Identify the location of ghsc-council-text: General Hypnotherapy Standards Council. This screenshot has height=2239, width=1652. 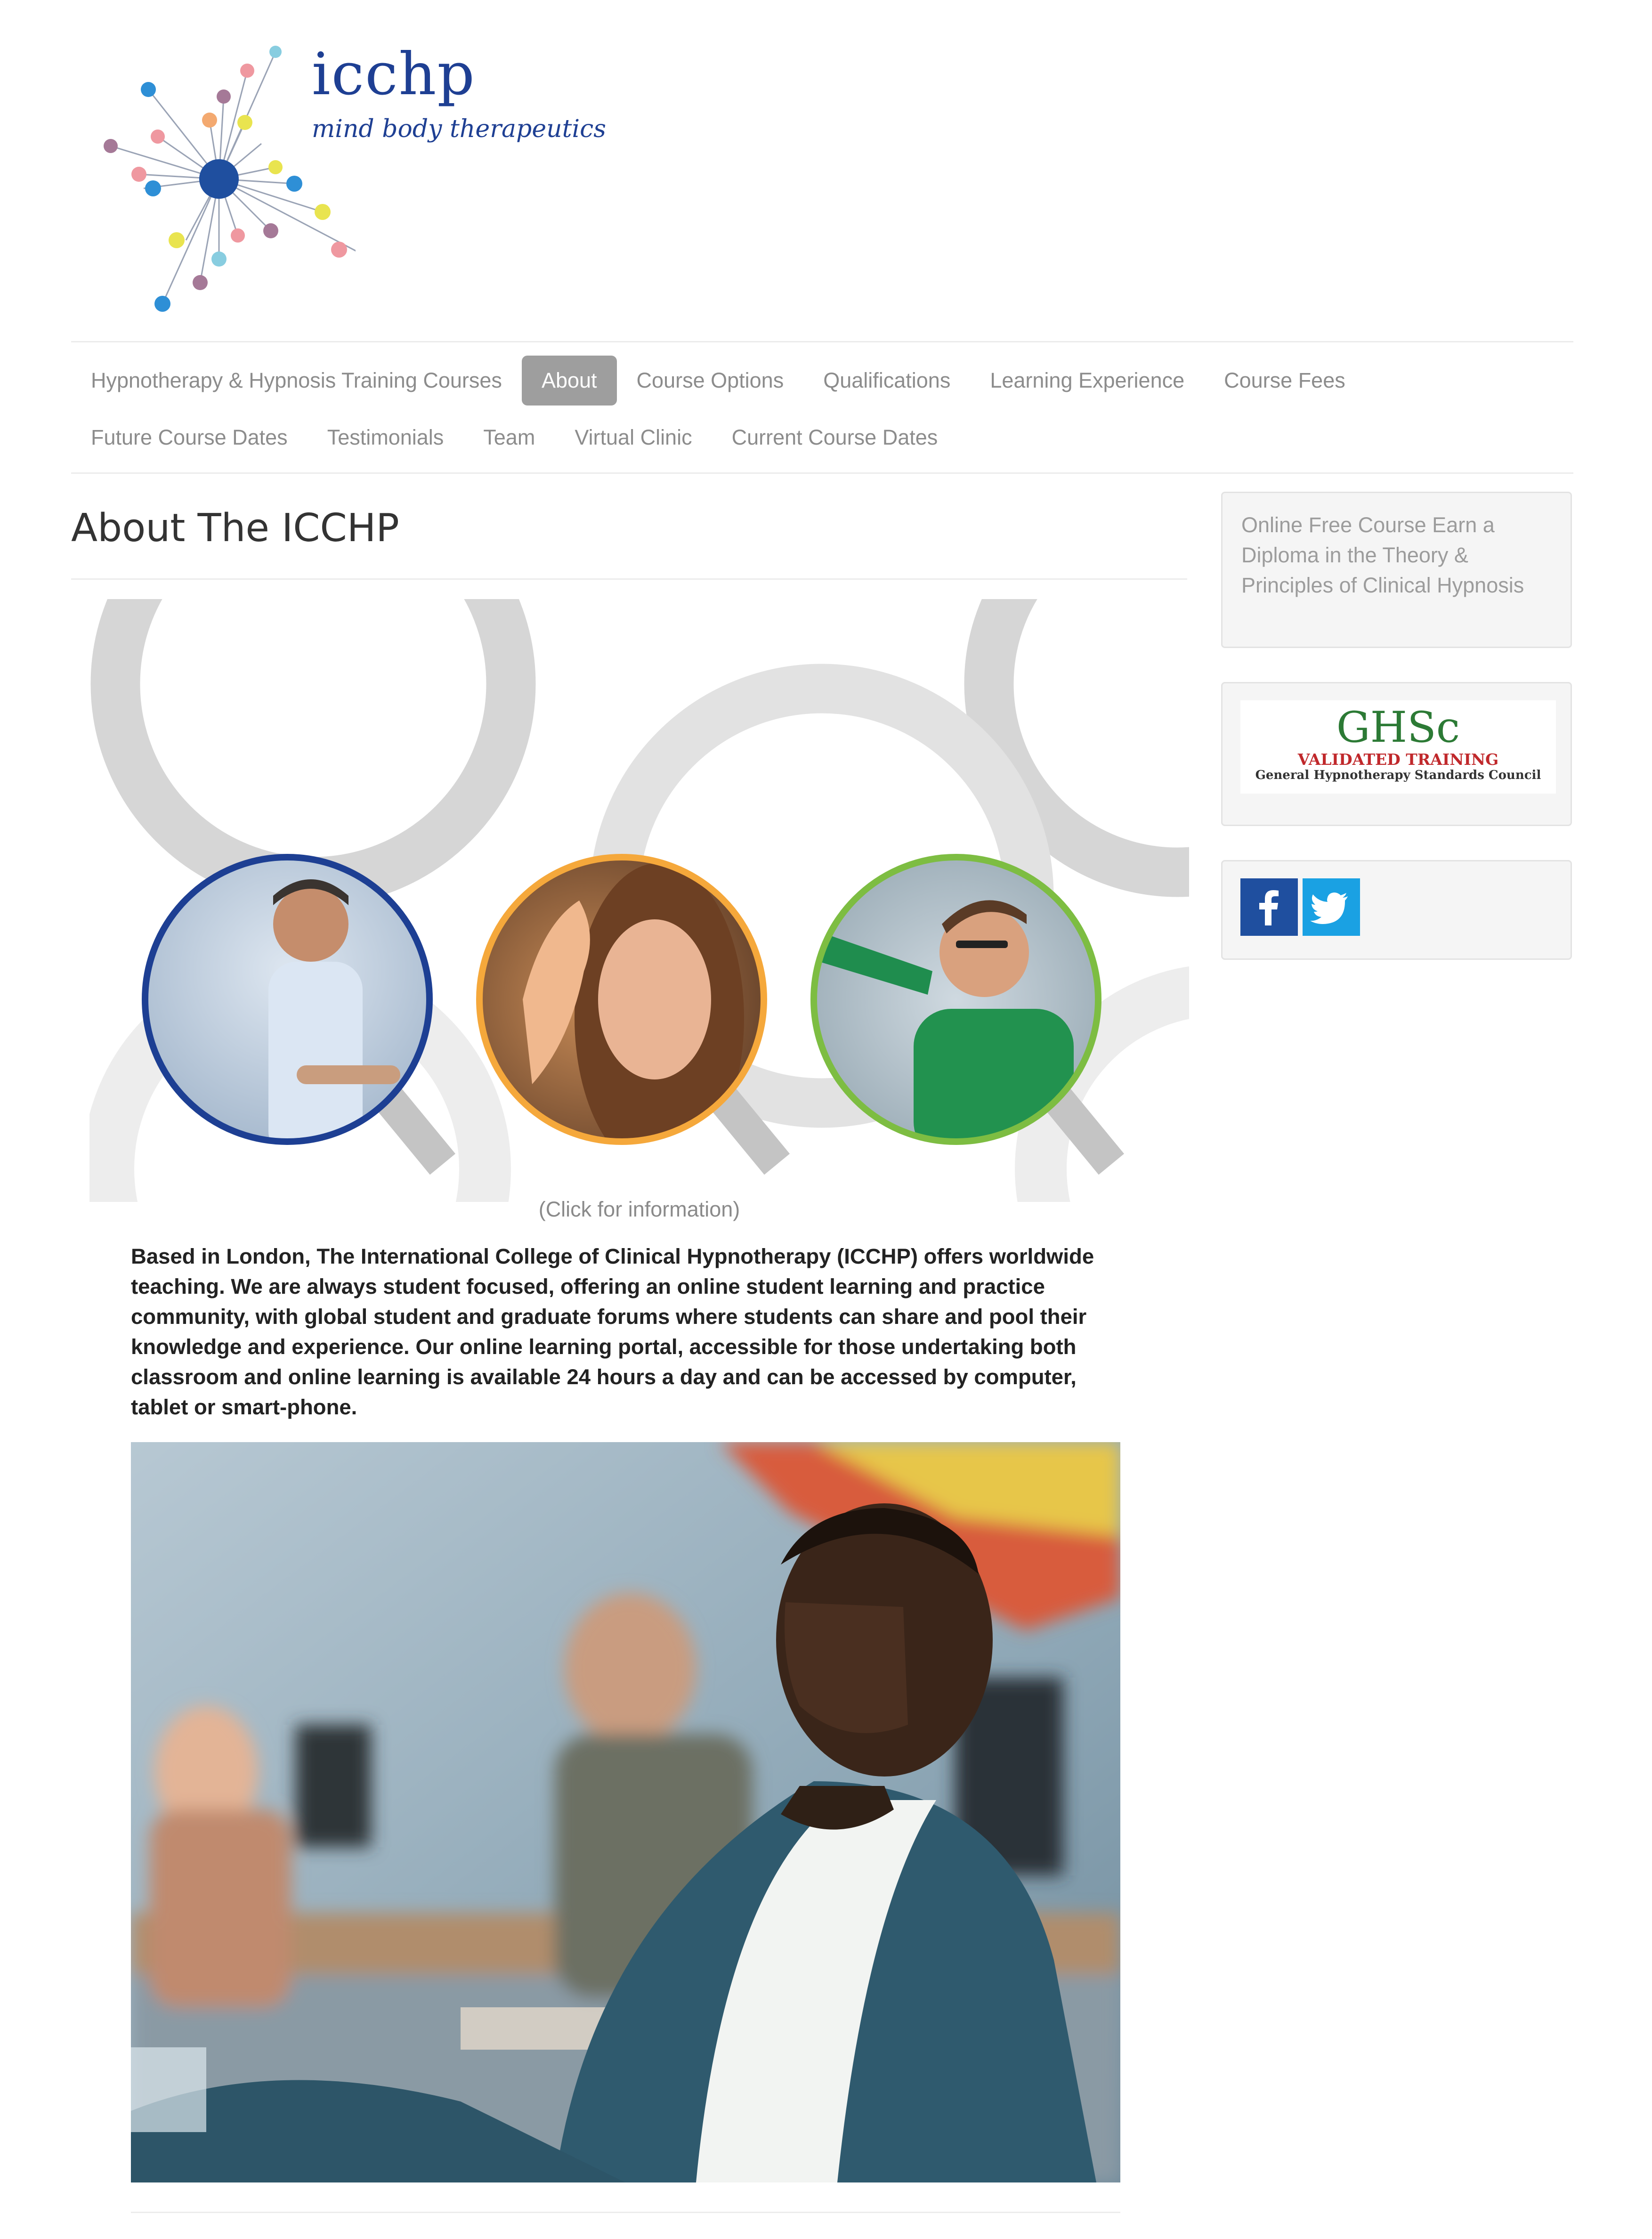
(1398, 775).